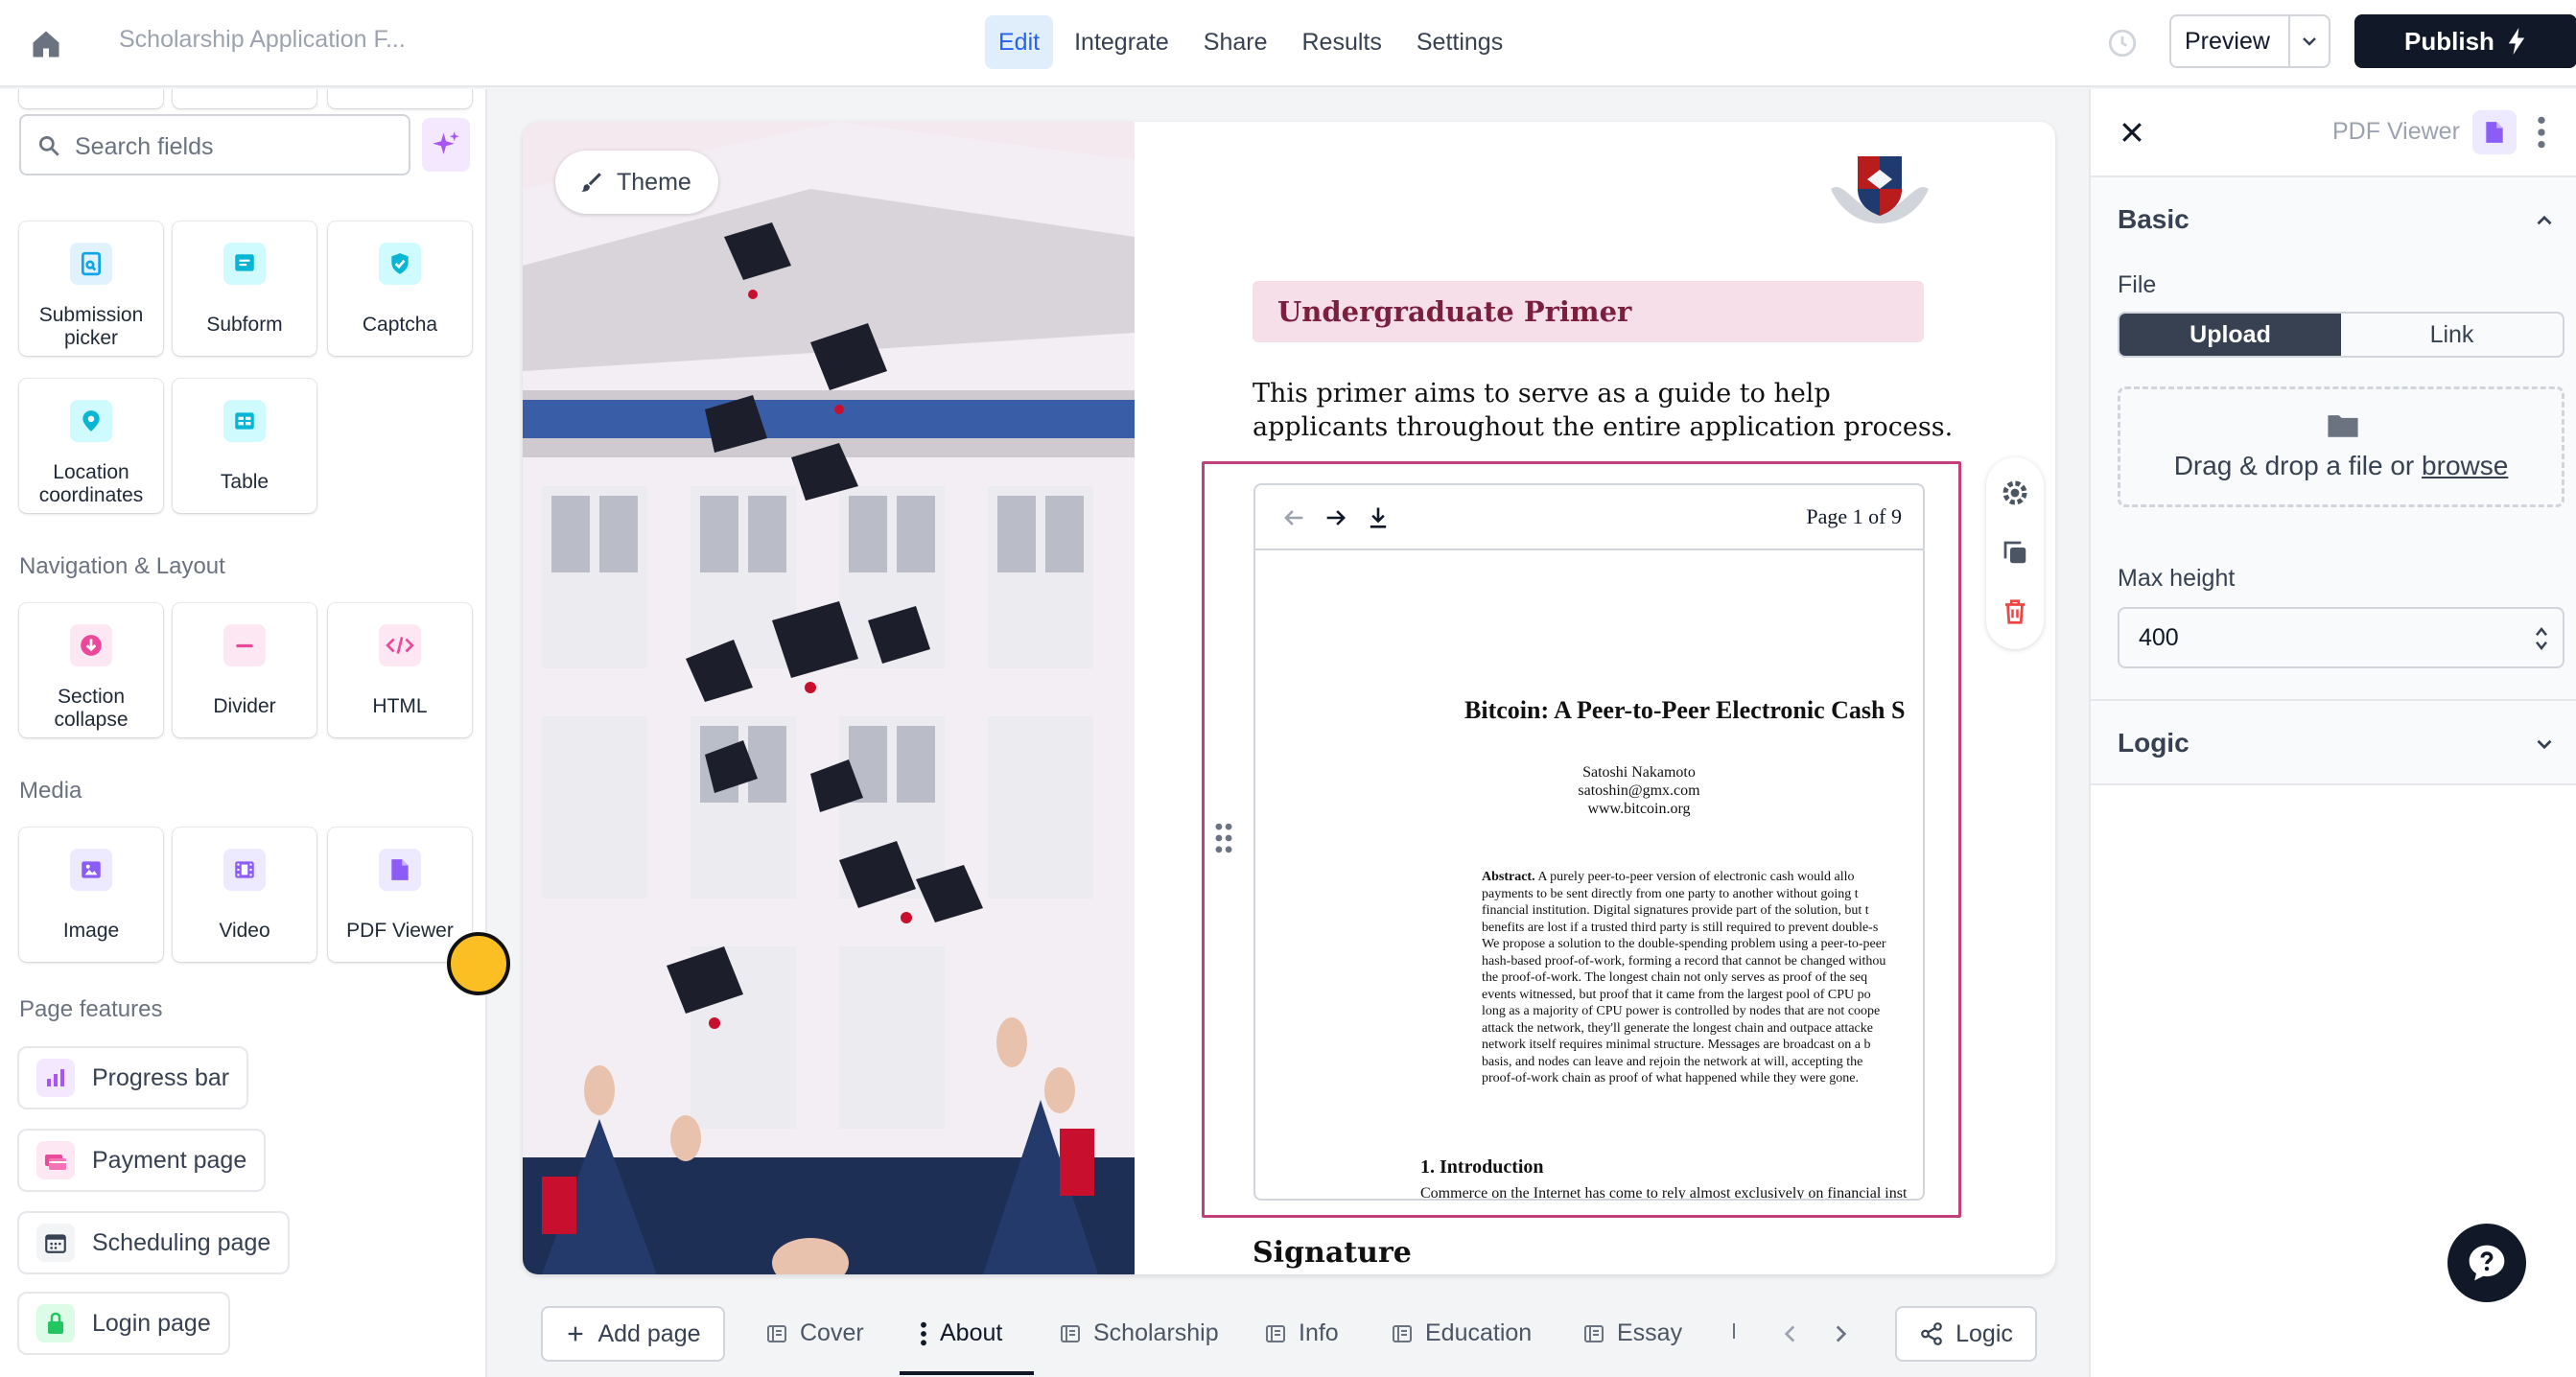 The width and height of the screenshot is (2576, 1377). Describe the element at coordinates (1508, 877) in the screenshot. I see `pdf-abstract-label: Abstract.` at that location.